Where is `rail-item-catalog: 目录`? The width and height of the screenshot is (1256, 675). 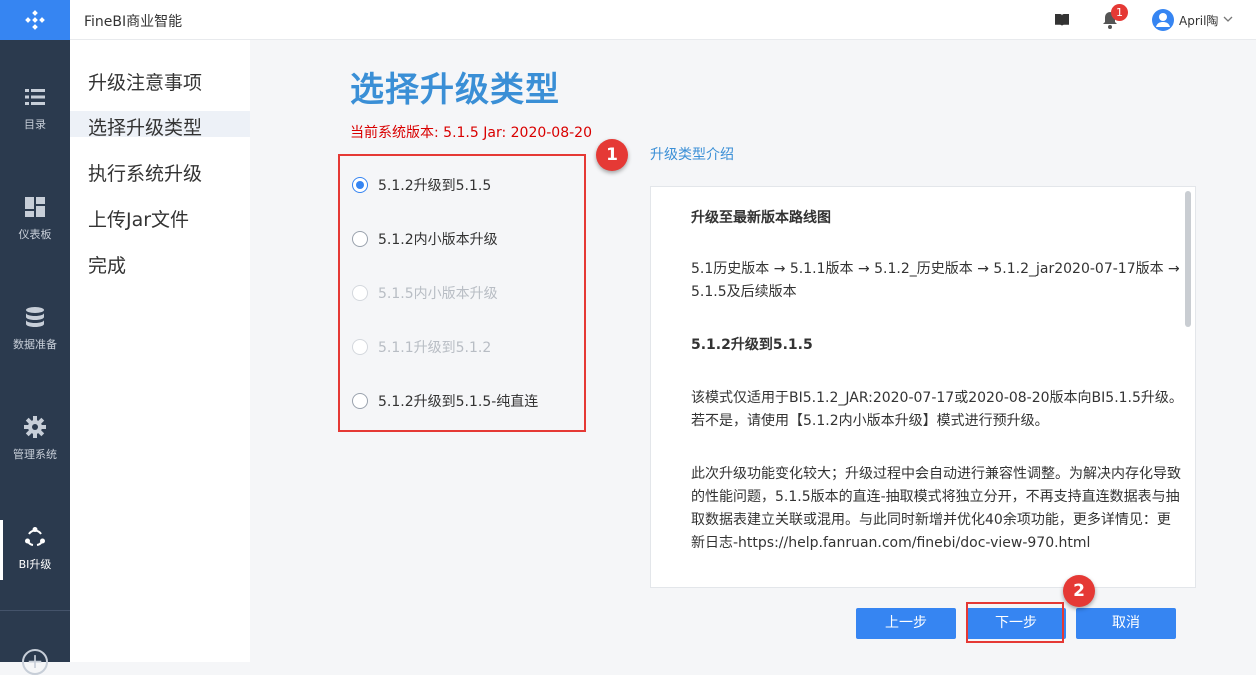
rail-item-catalog: 目录 is located at coordinates (35, 126).